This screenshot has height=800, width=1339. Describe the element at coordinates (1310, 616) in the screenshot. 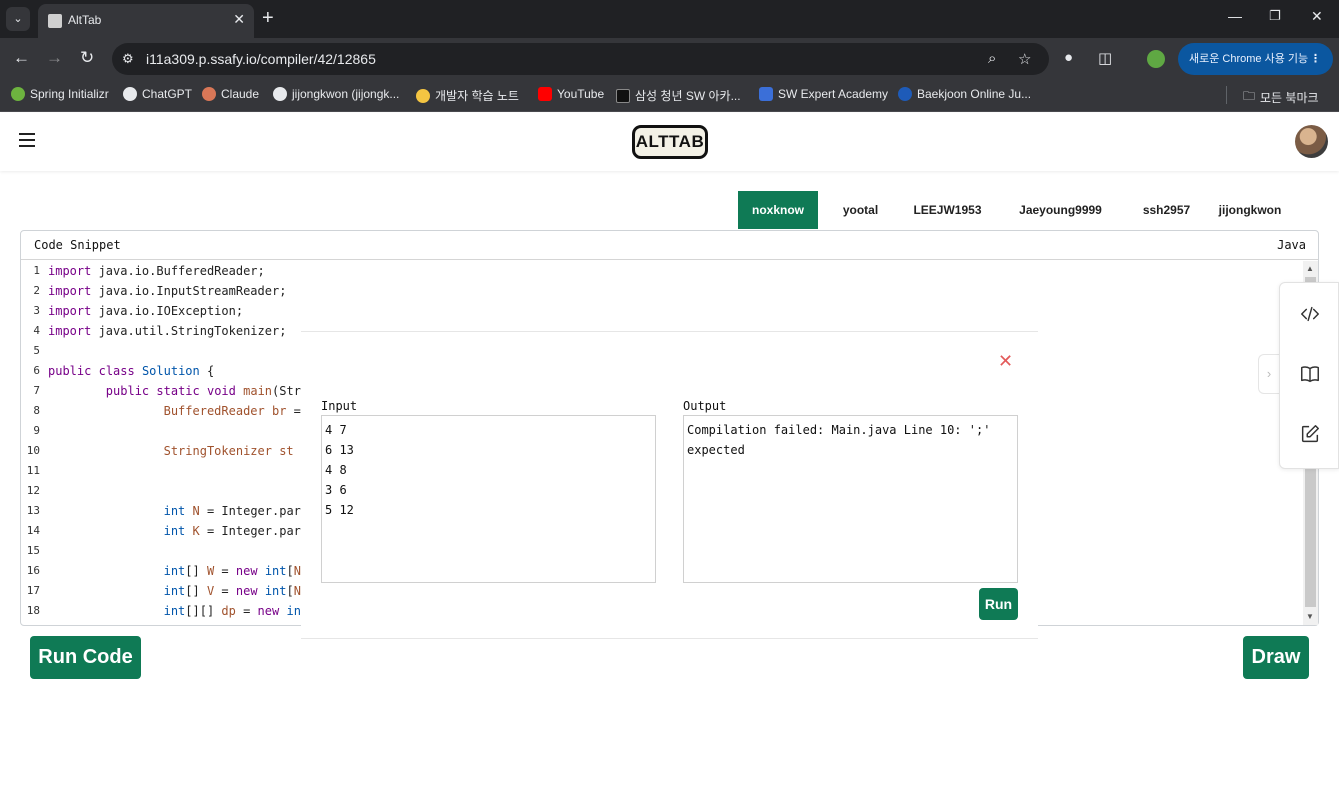

I see `scroll-down-icon: ▼` at that location.